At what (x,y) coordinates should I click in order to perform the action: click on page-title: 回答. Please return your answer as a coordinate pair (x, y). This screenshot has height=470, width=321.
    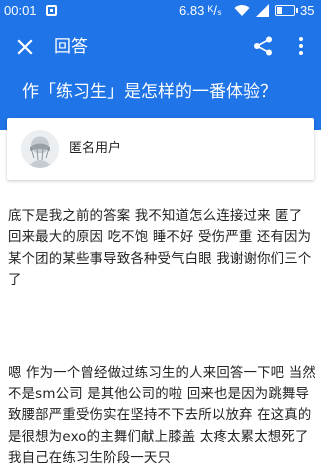
    Looking at the image, I should click on (71, 47).